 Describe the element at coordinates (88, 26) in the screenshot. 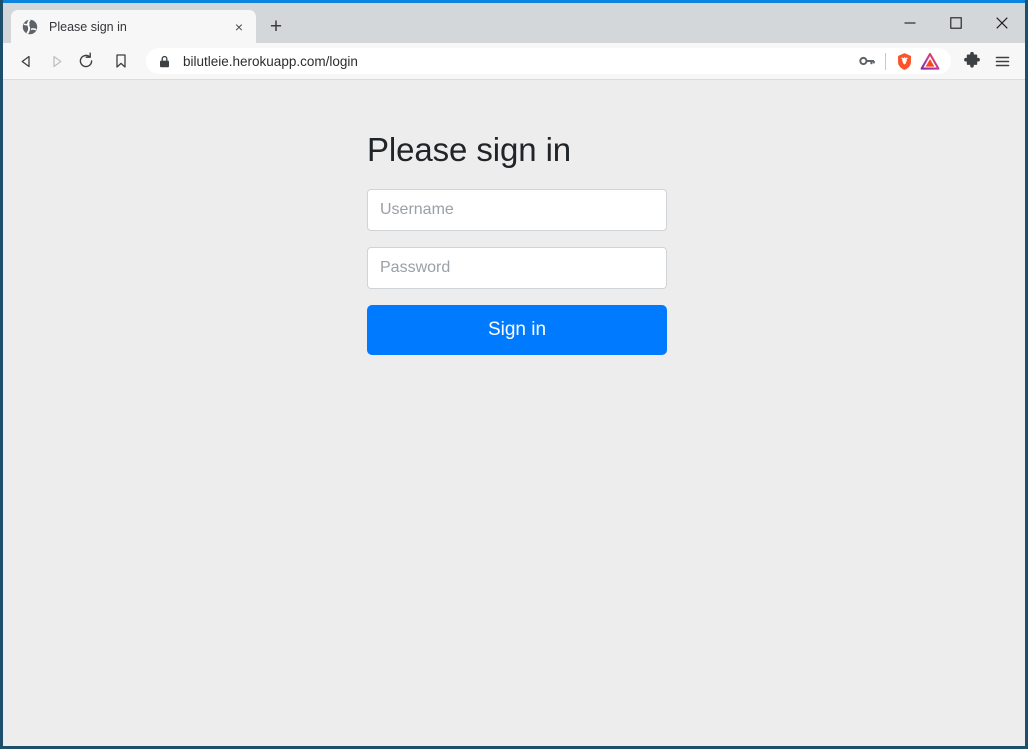

I see `tab-title: Please sign in` at that location.